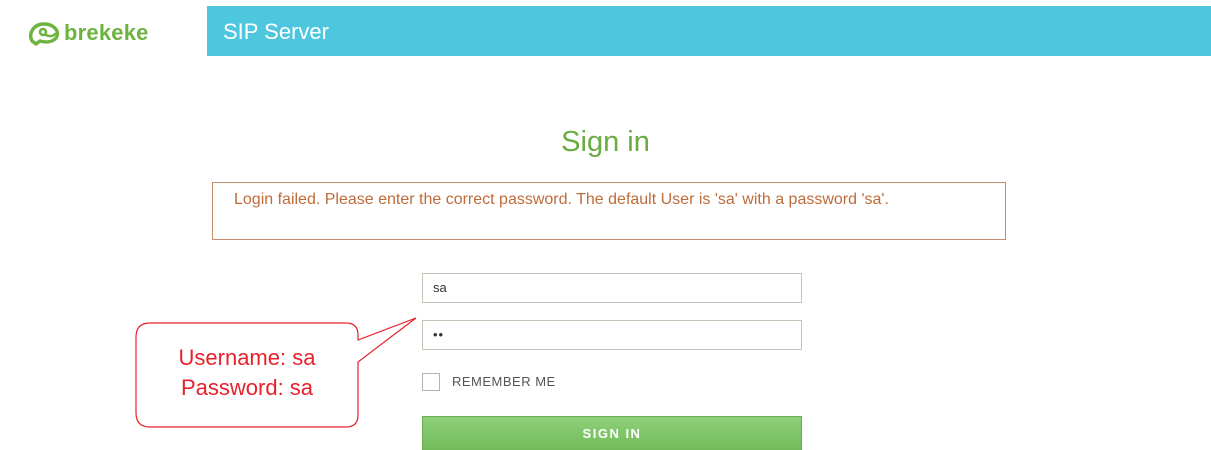  What do you see at coordinates (612, 433) in the screenshot?
I see `sign-in-button: SIGN IN` at bounding box center [612, 433].